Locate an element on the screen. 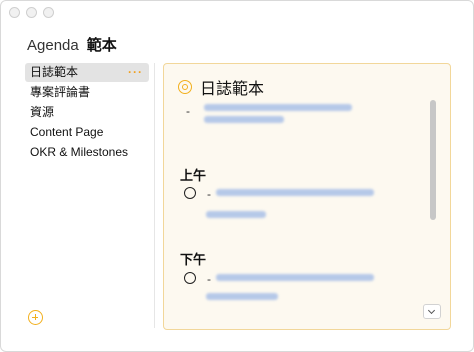  window-title: Agenda 範本 is located at coordinates (72, 44).